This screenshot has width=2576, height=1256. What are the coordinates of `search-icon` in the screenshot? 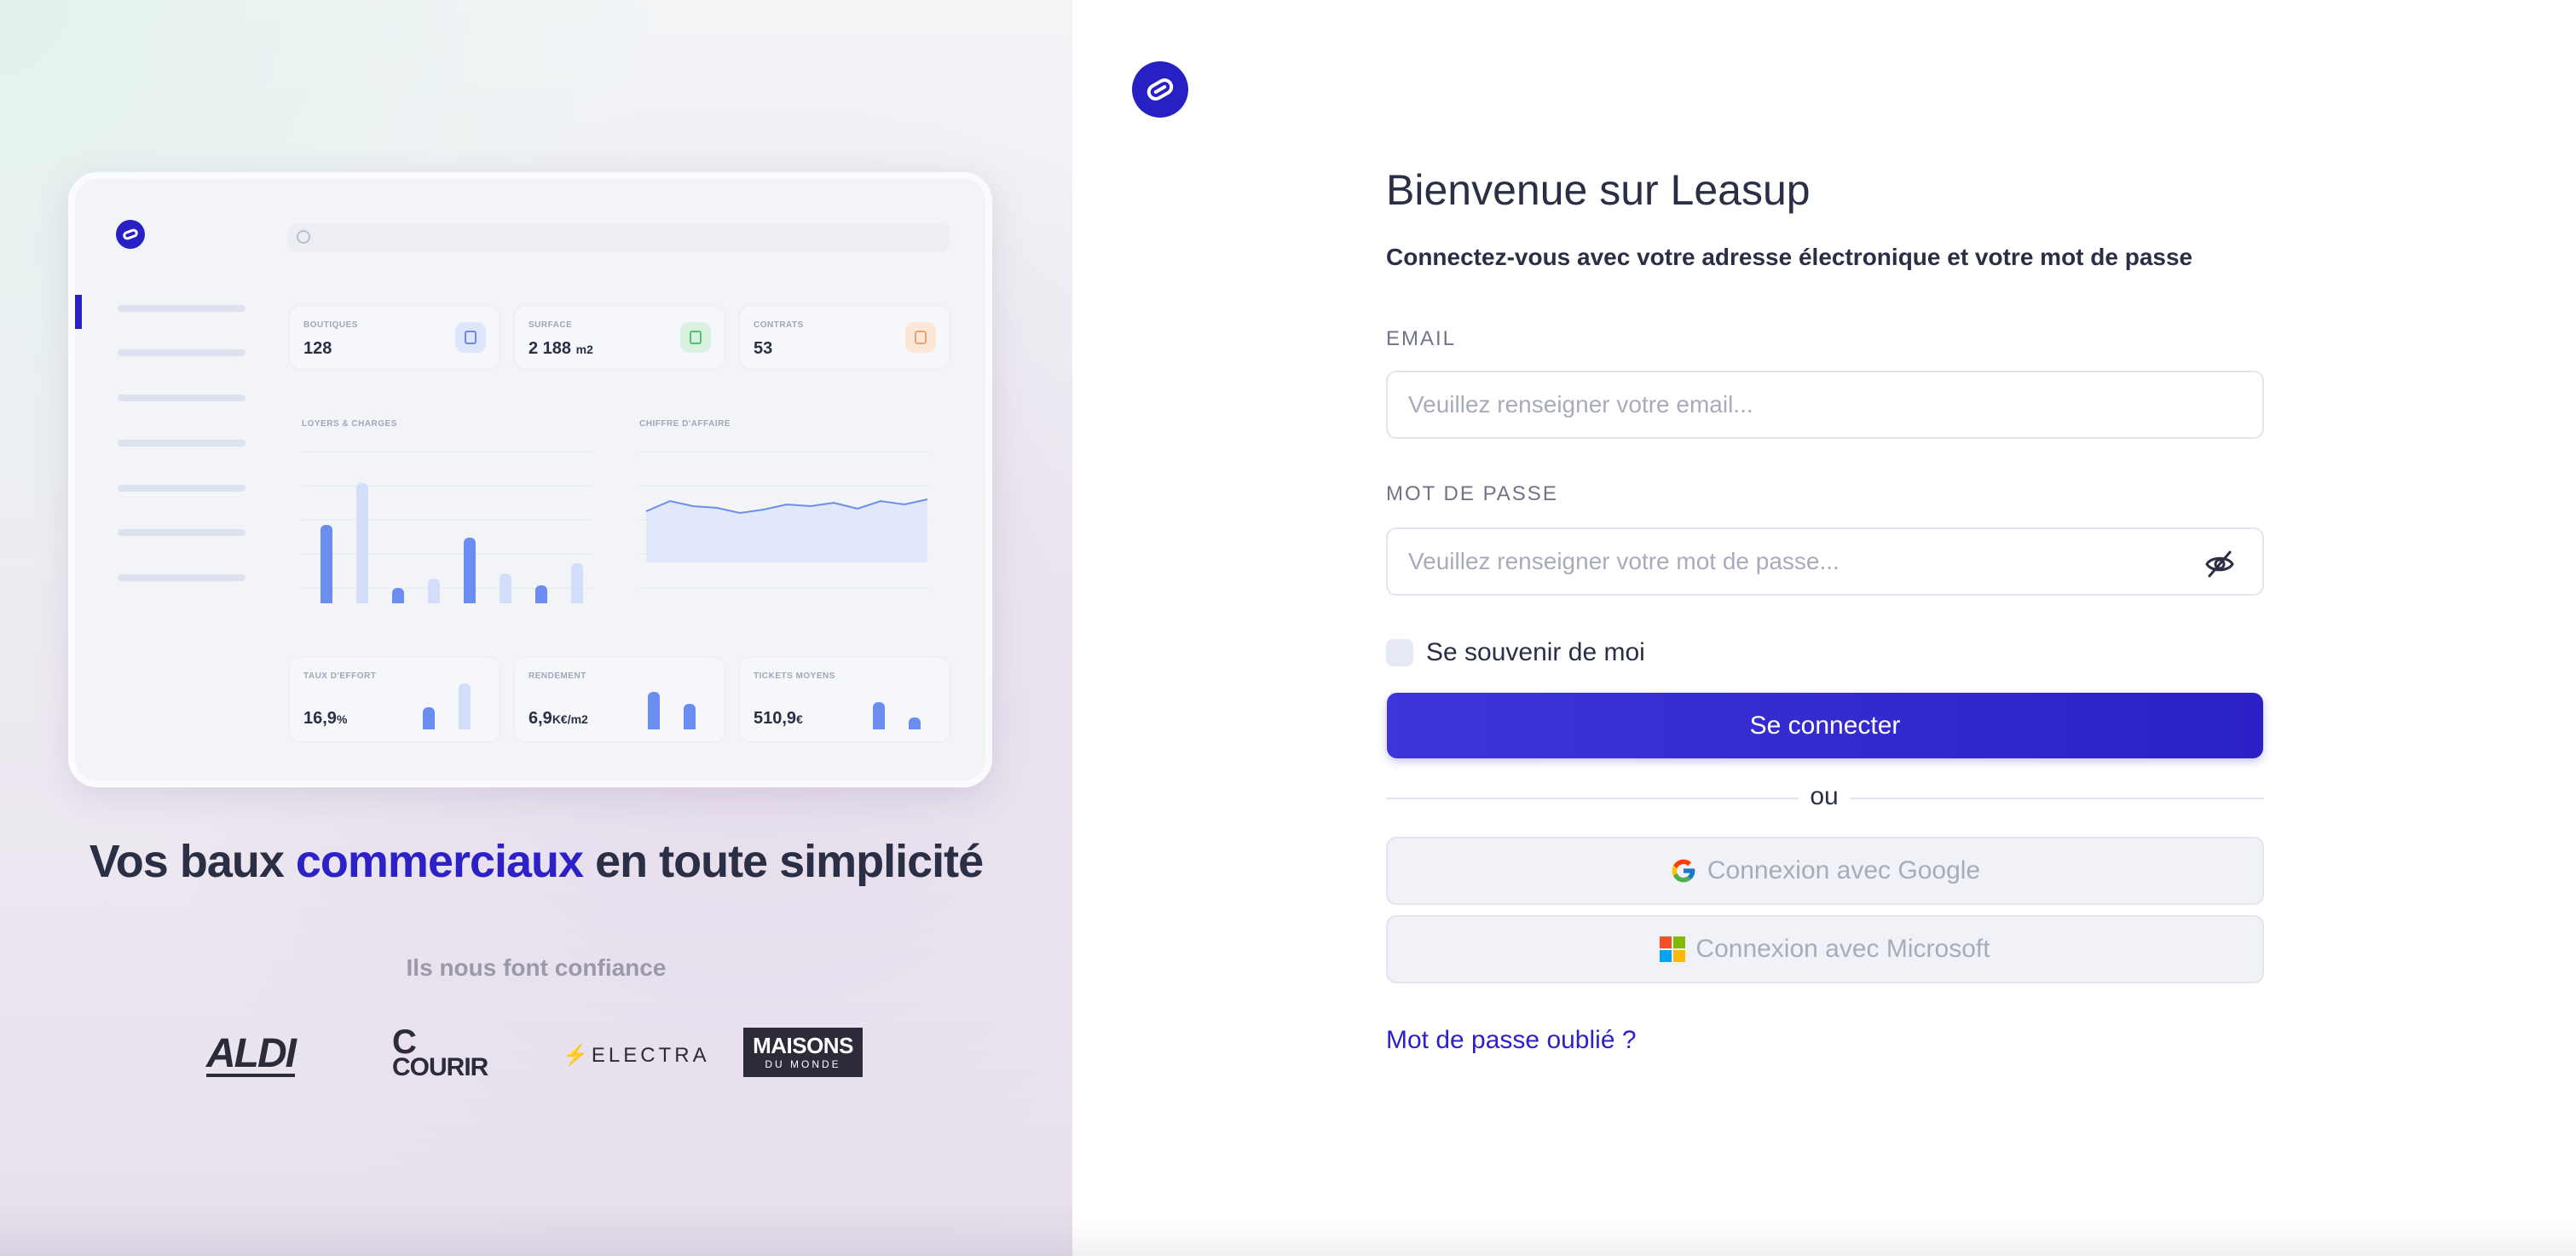 It's located at (303, 237).